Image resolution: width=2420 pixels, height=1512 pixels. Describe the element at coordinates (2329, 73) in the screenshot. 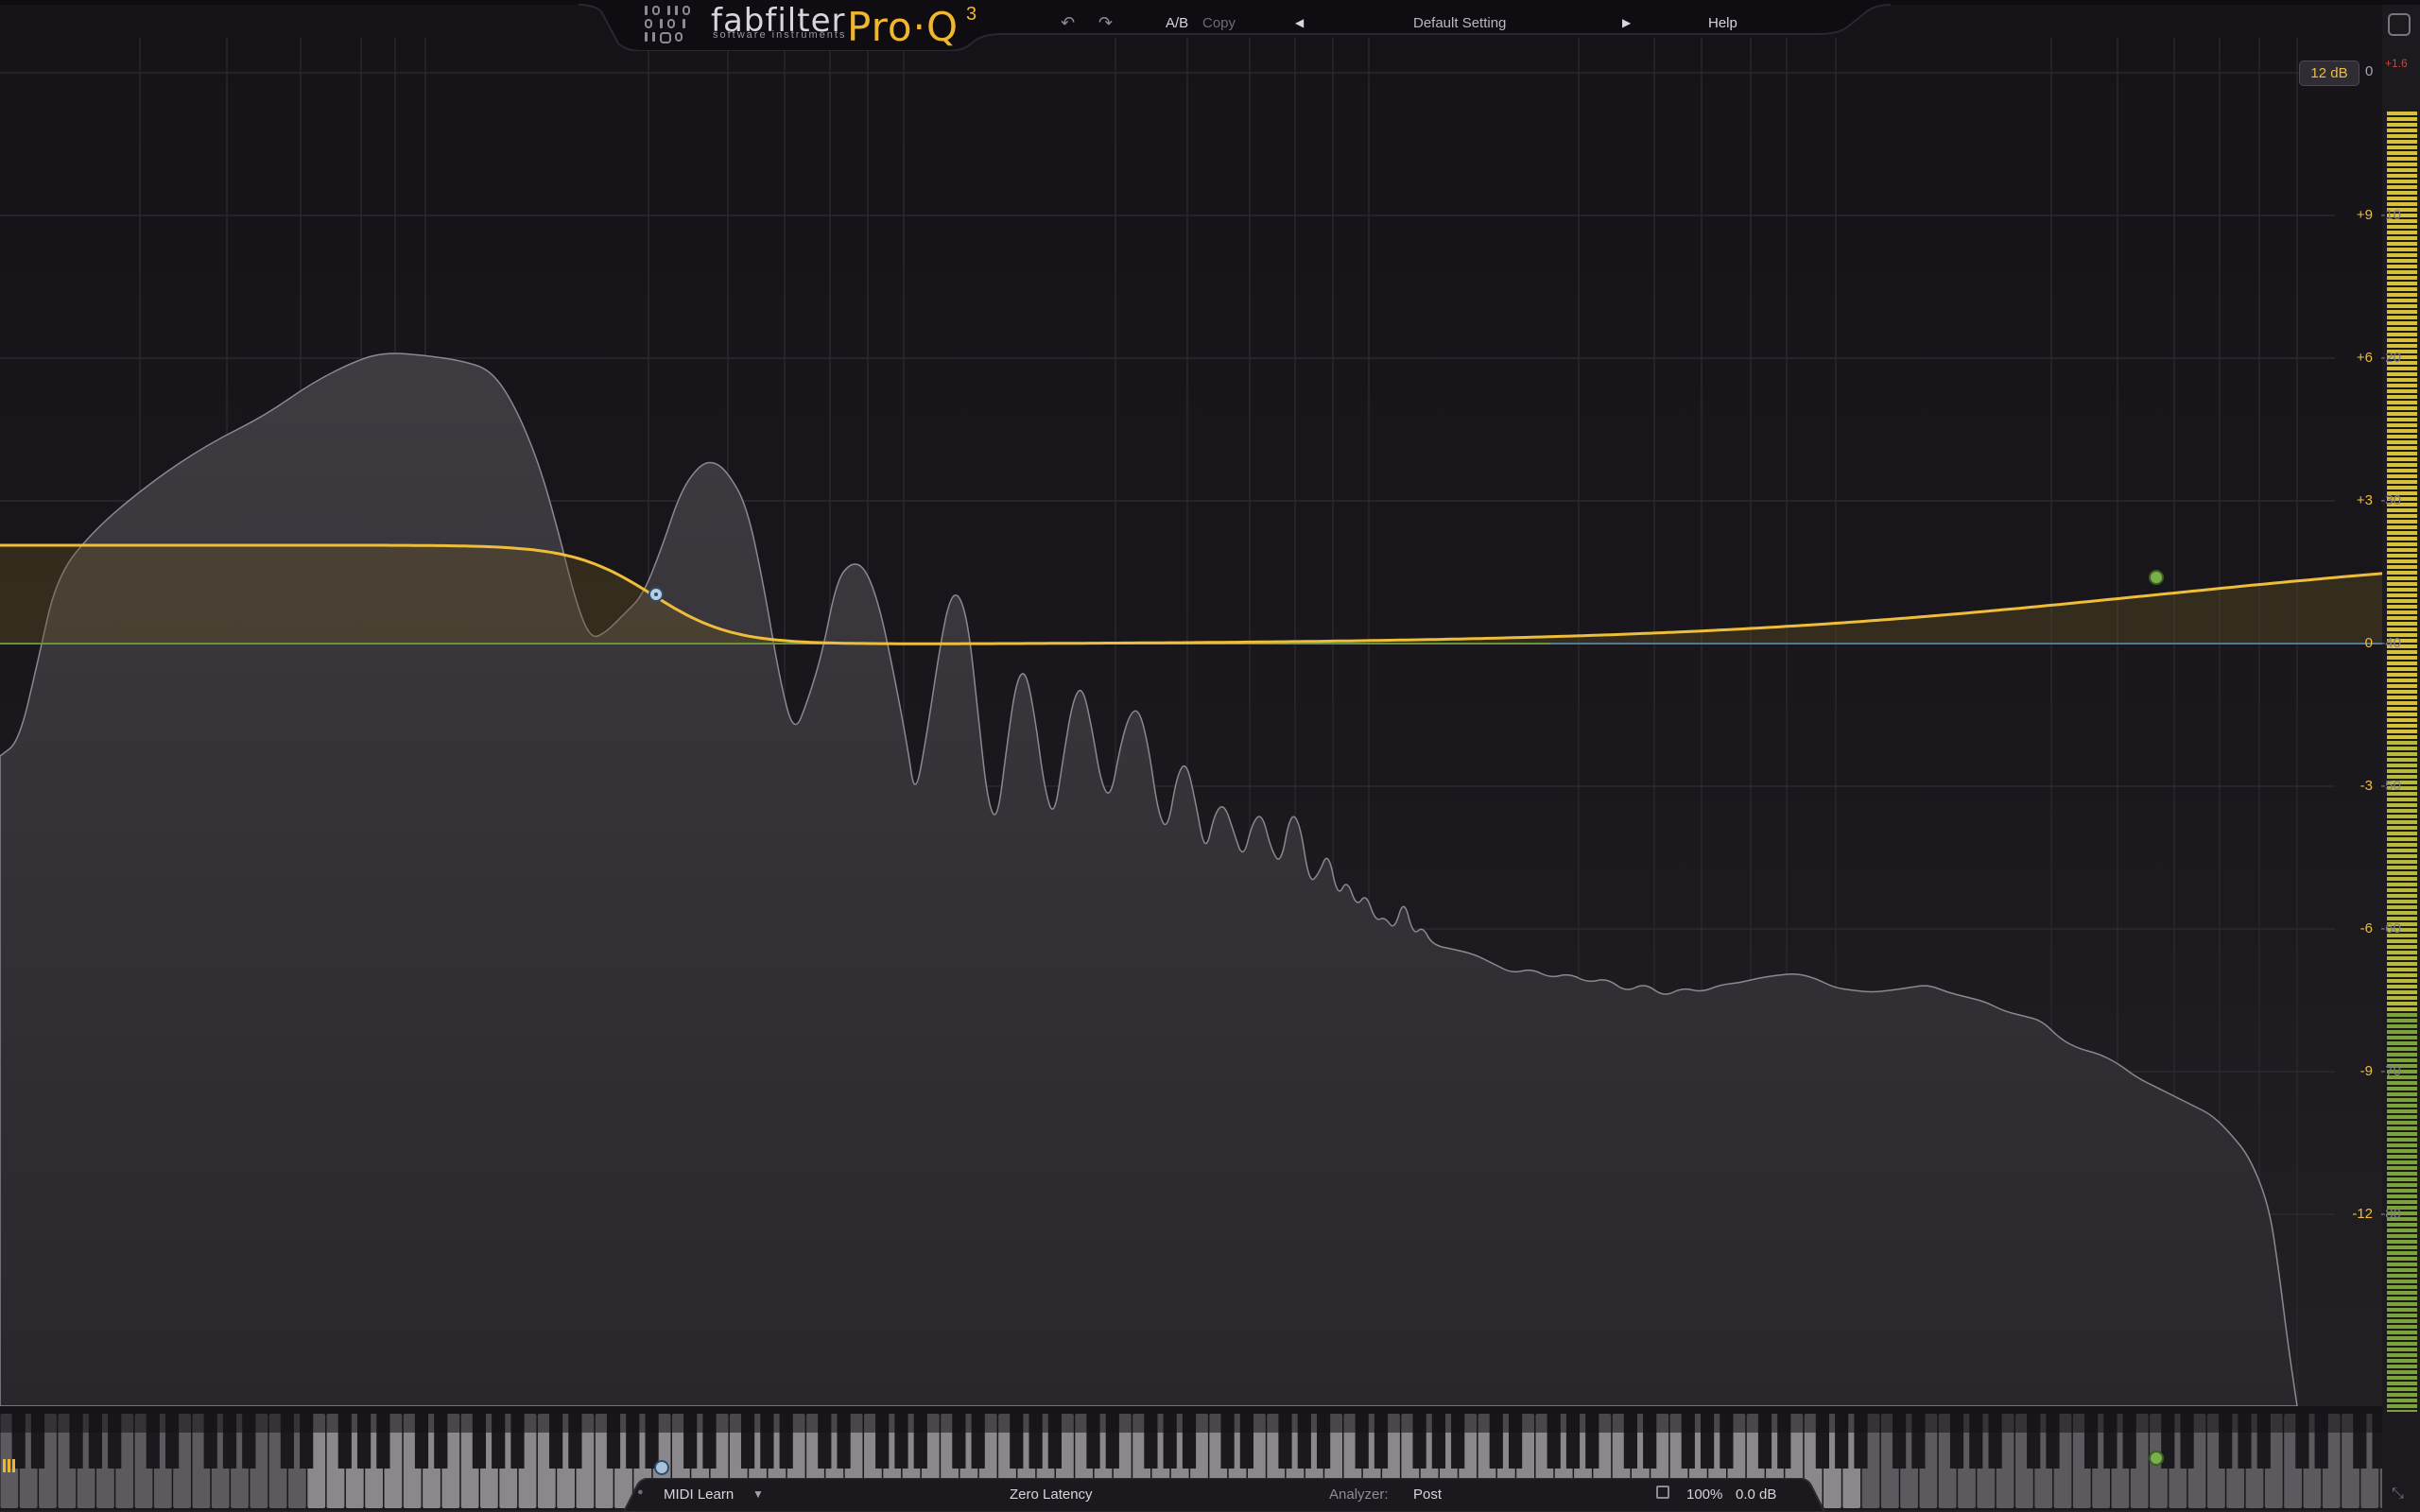

I see `display-range-button: 12 dB` at that location.